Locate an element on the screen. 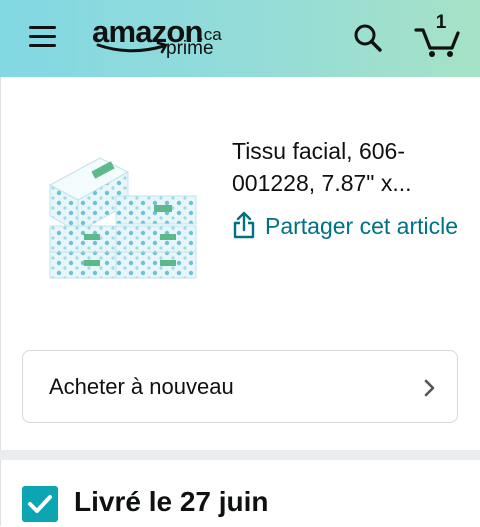  top-nav-bar: amazon .ca prime 1 is located at coordinates (240, 38).